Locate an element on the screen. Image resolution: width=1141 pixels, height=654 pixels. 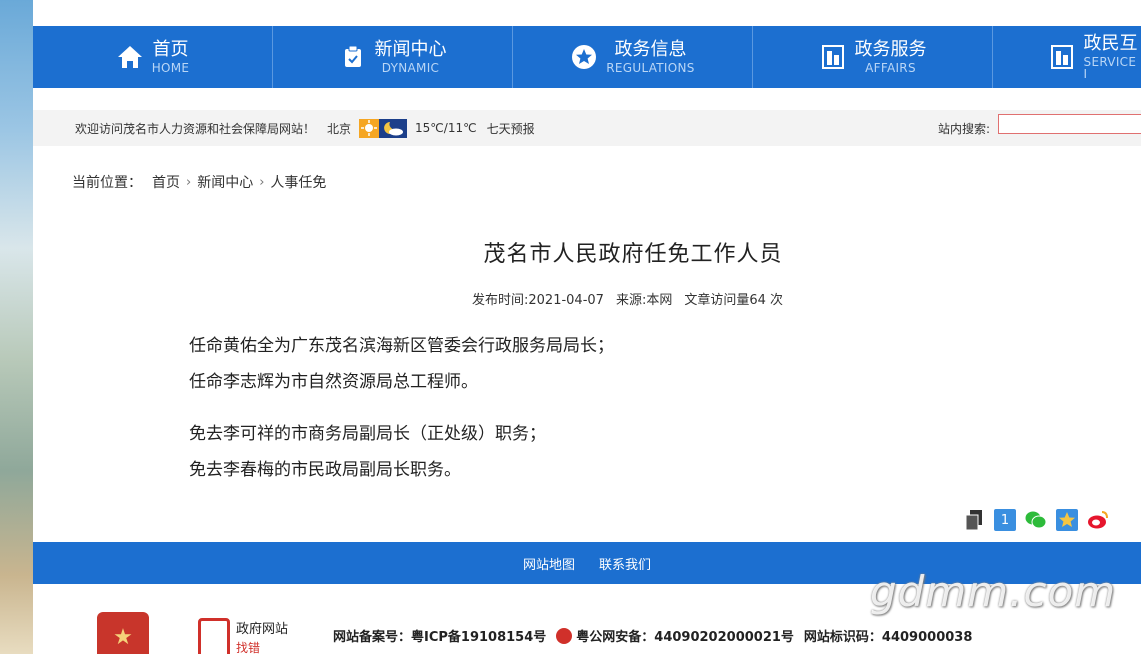
nav-label: 首页 HOME is located at coordinates (170, 56).